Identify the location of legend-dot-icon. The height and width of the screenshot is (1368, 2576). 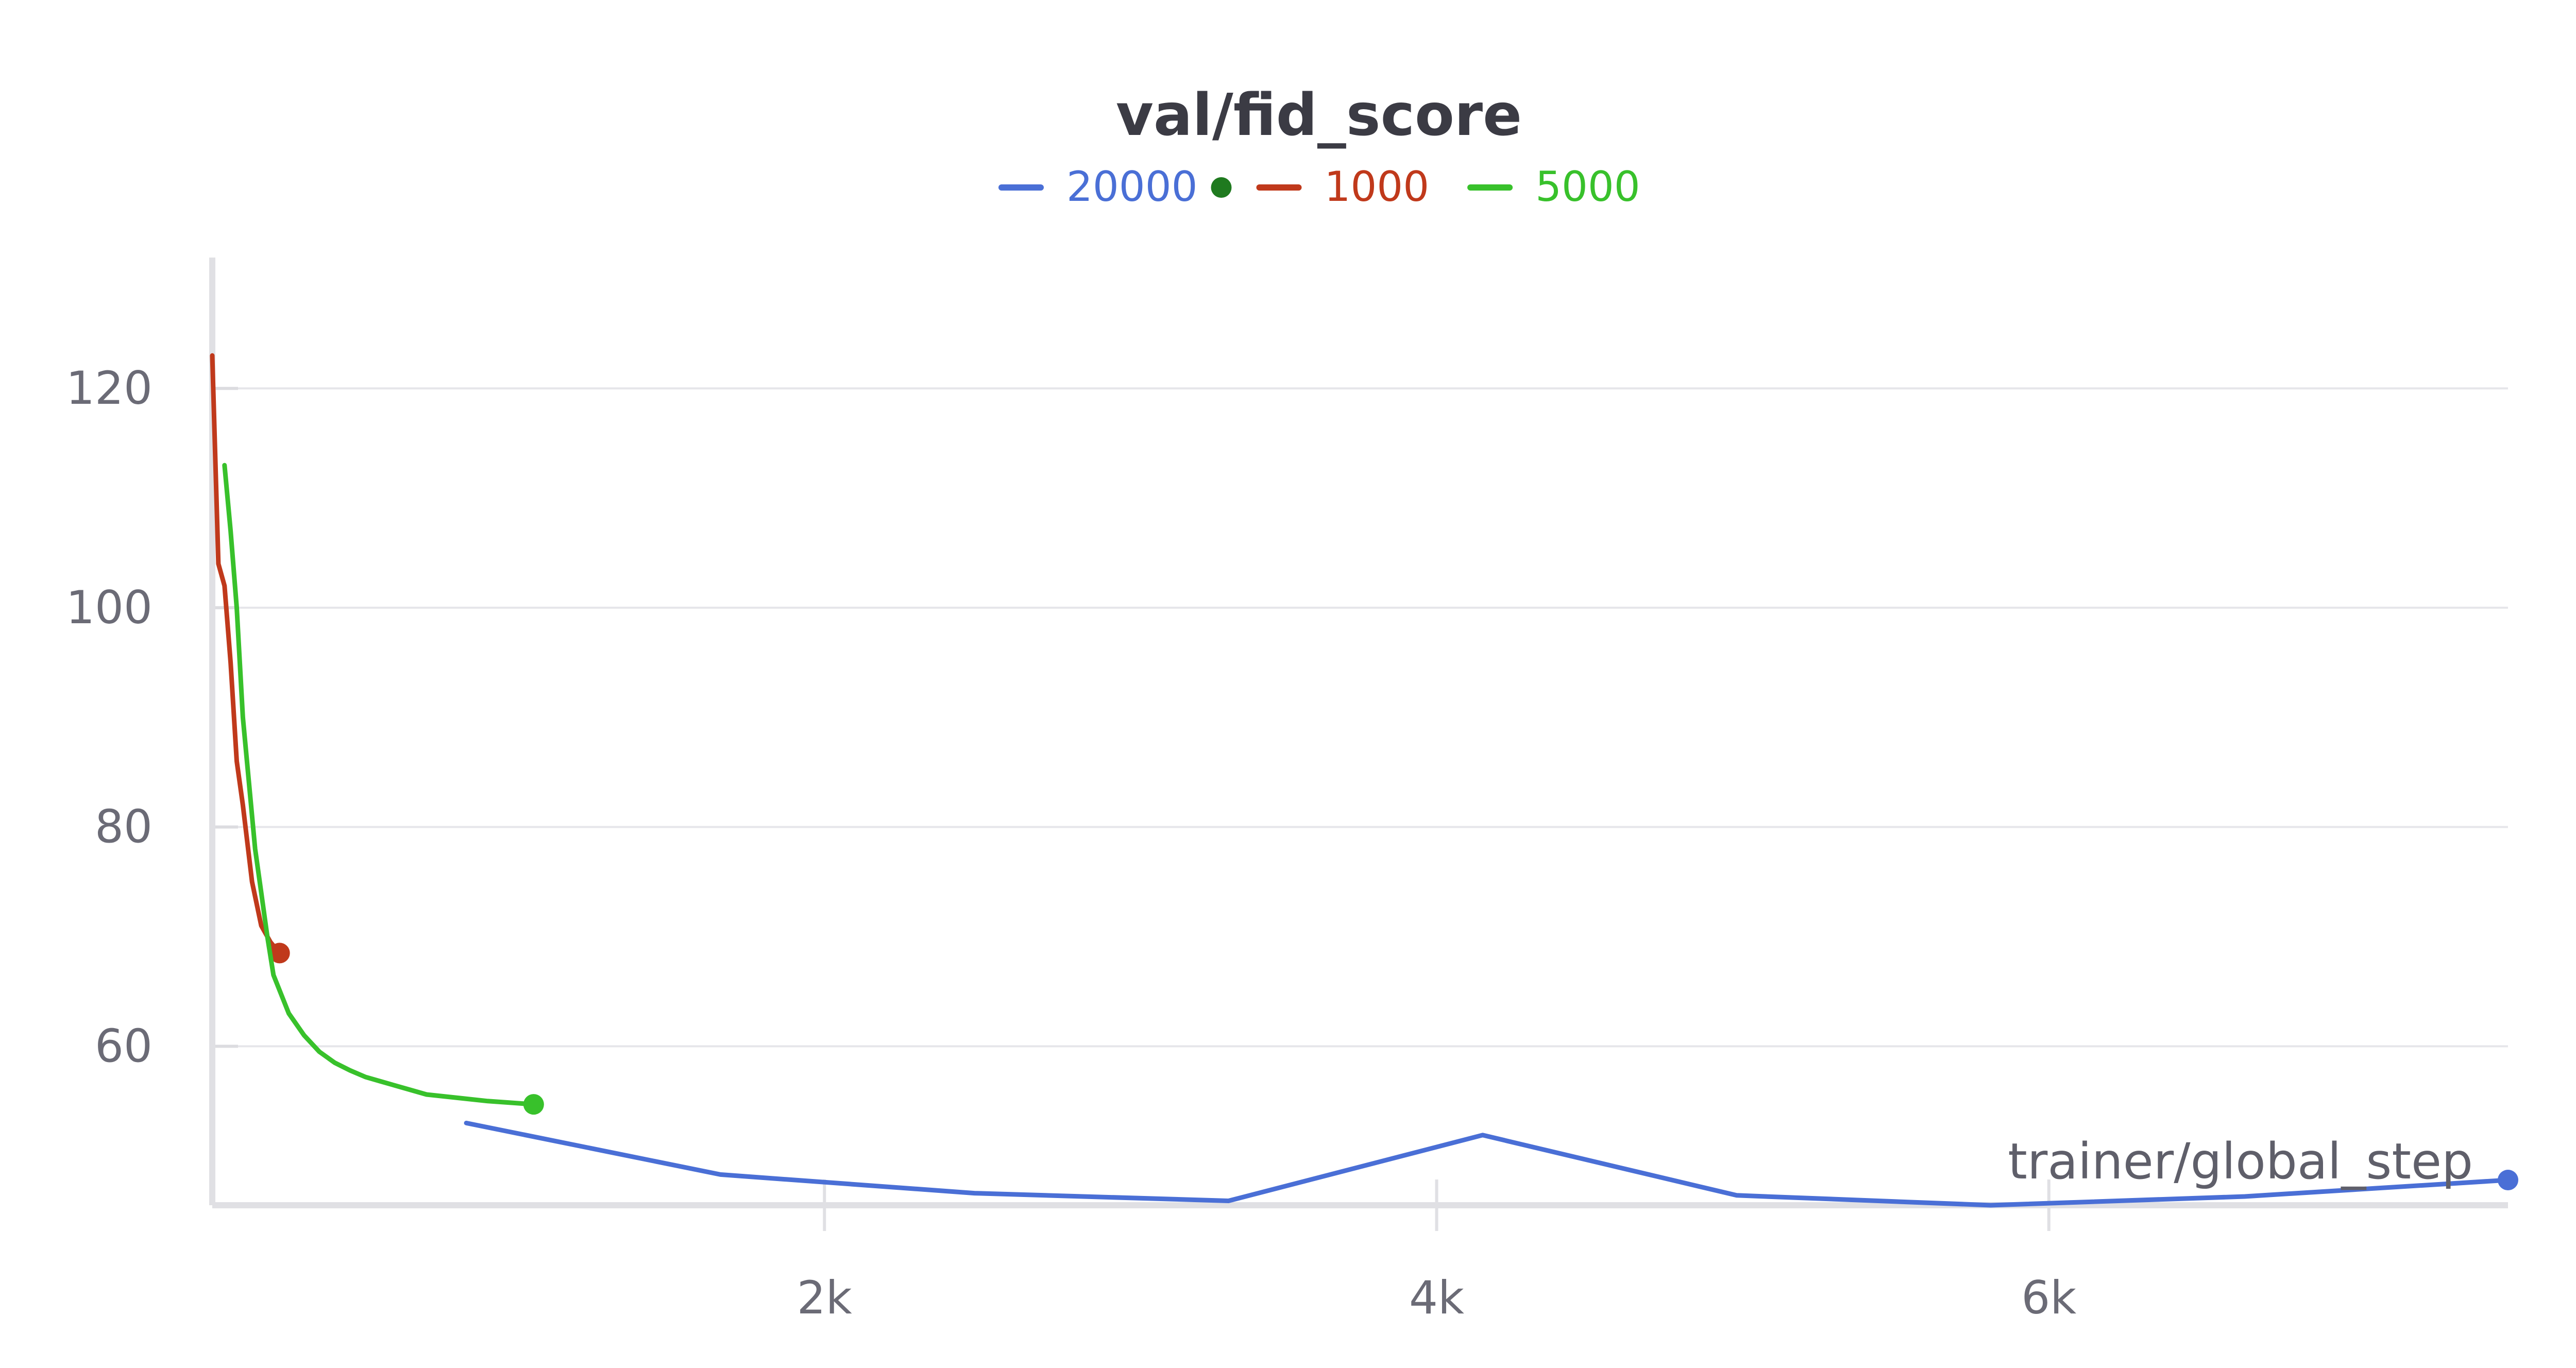
(1221, 187).